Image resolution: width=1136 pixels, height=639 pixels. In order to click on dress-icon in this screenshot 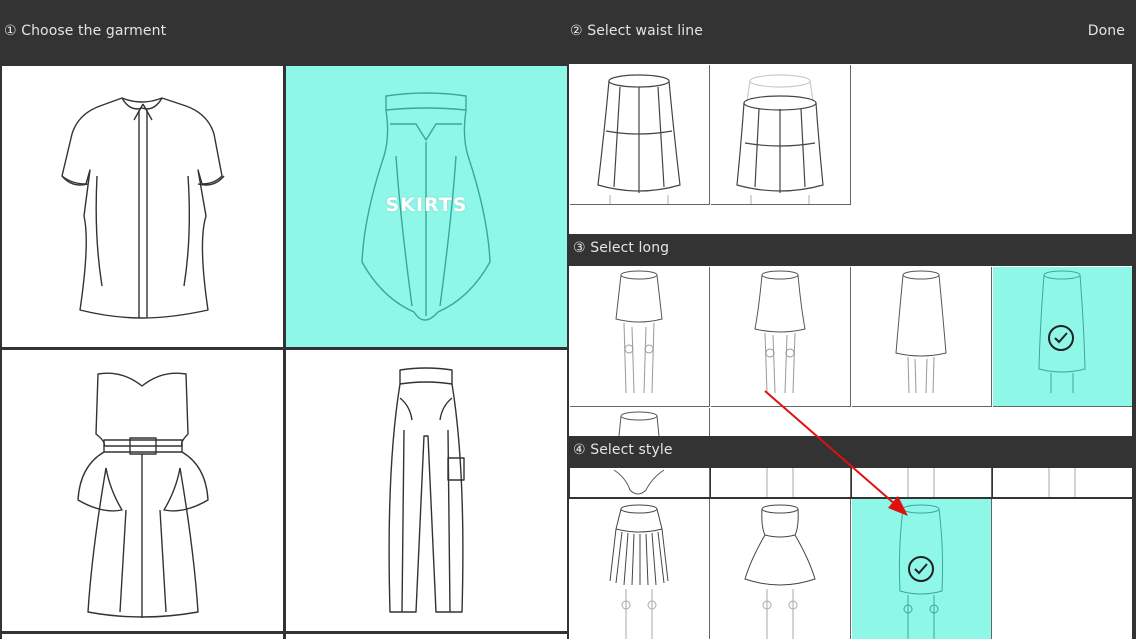, I will do `click(143, 495)`.